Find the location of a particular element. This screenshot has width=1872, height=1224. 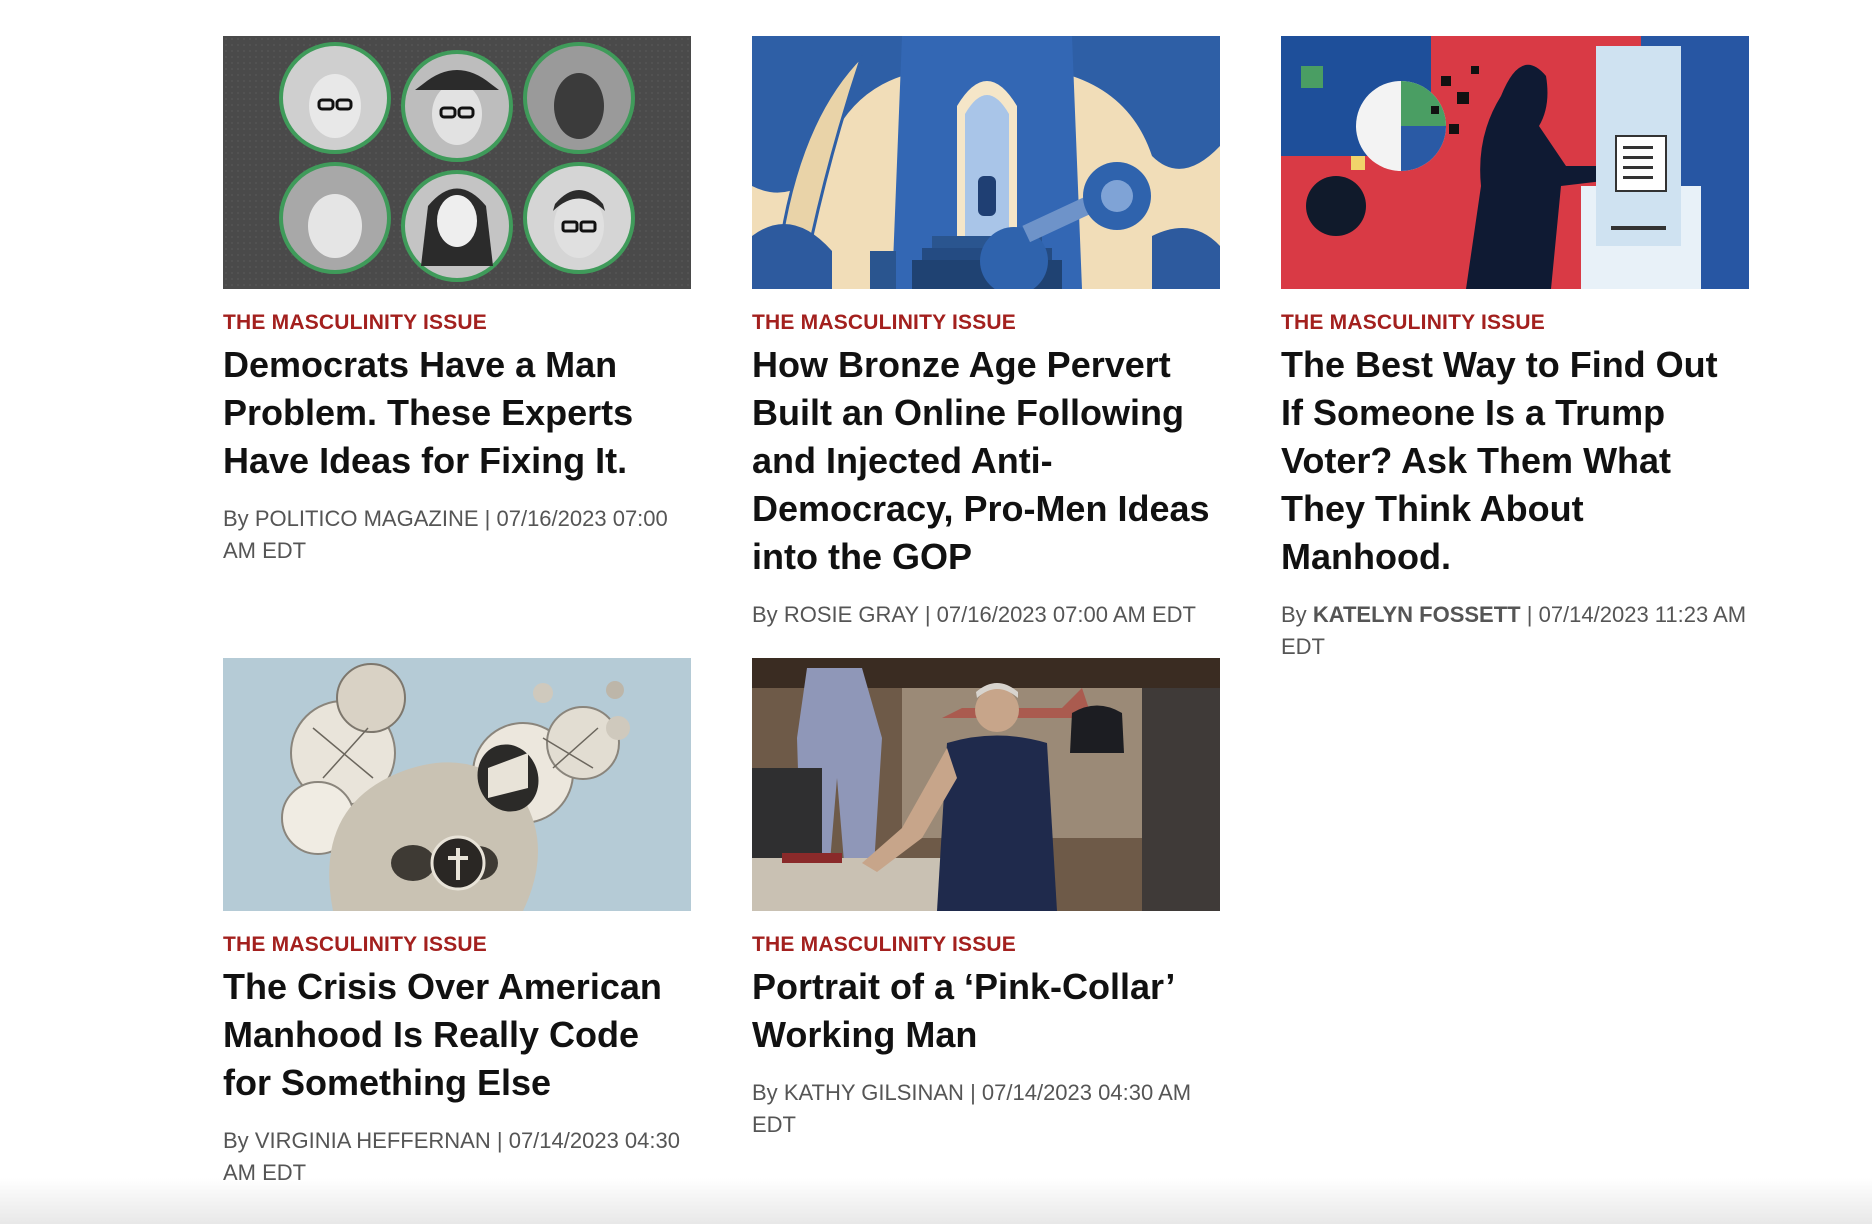

article-byline: By ROSIE GRAY | 07/16/2023 07:00 AM EDT is located at coordinates (986, 615).